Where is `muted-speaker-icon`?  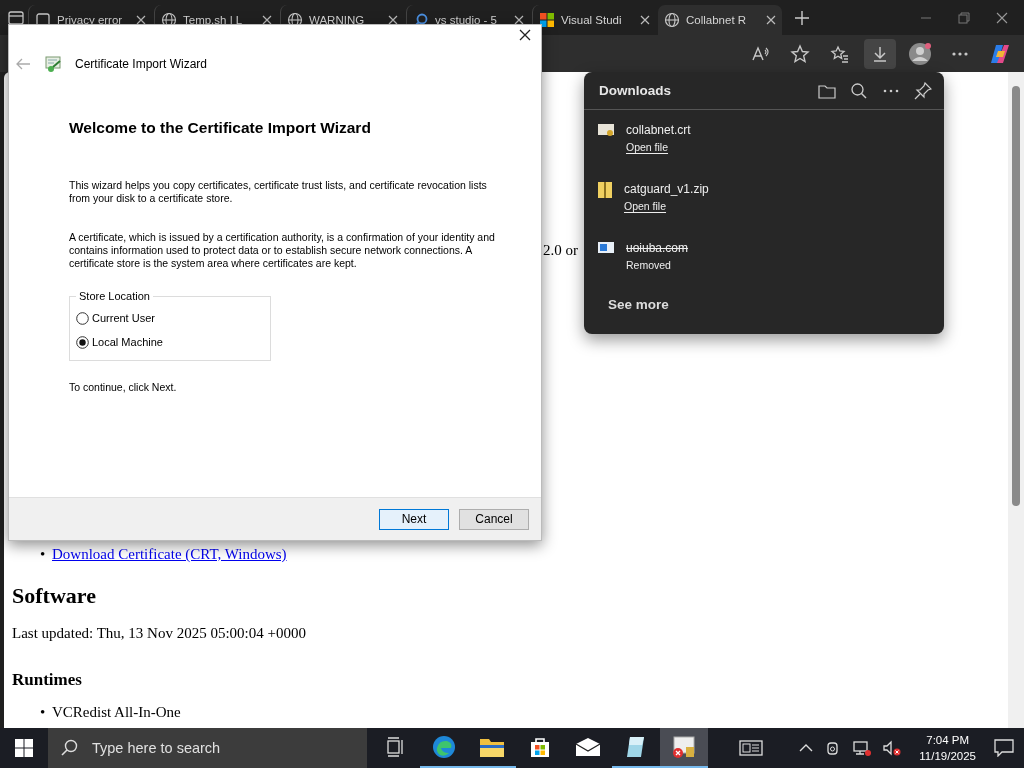
muted-speaker-icon is located at coordinates (892, 748).